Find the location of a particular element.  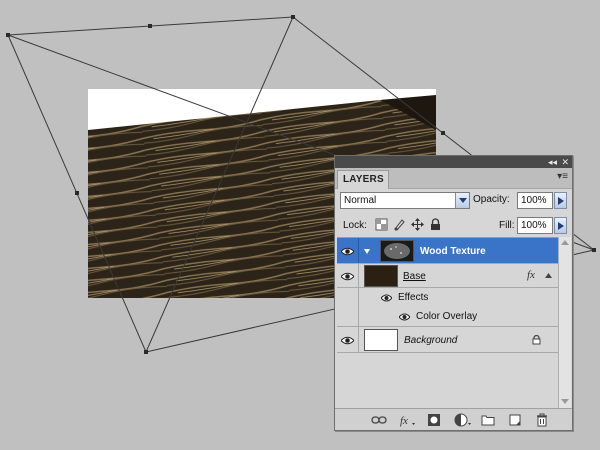

collapse-panel-button: ◂◂ is located at coordinates (552, 162).